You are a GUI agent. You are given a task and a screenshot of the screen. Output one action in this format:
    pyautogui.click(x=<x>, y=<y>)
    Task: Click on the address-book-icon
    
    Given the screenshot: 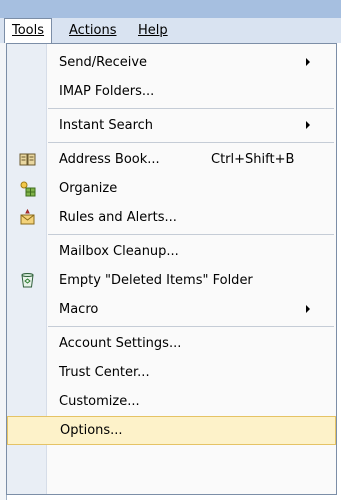 What is the action you would take?
    pyautogui.click(x=27, y=159)
    